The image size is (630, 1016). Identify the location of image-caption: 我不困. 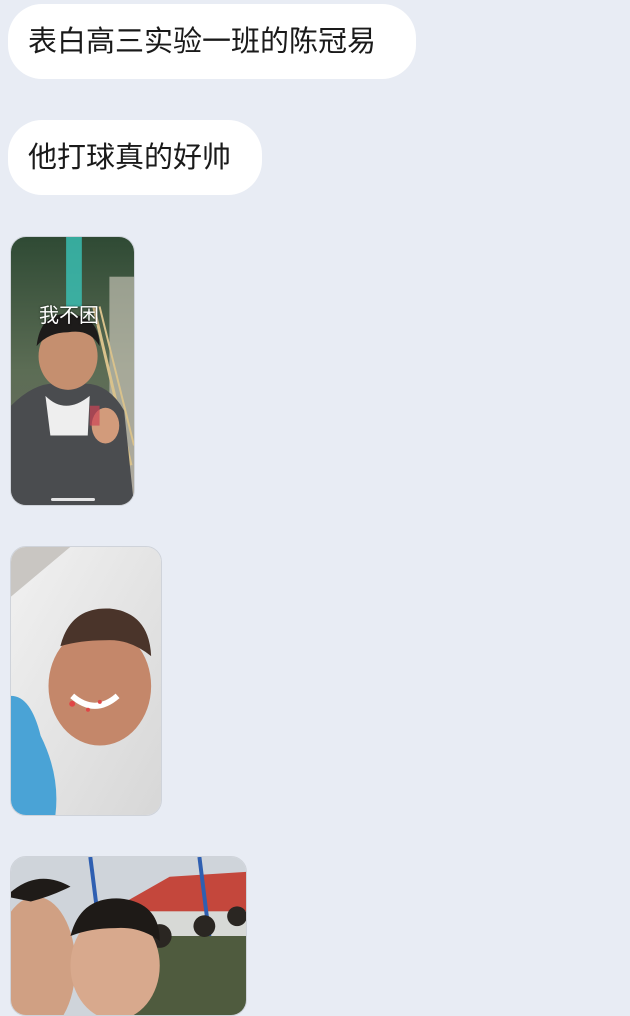
(69, 315).